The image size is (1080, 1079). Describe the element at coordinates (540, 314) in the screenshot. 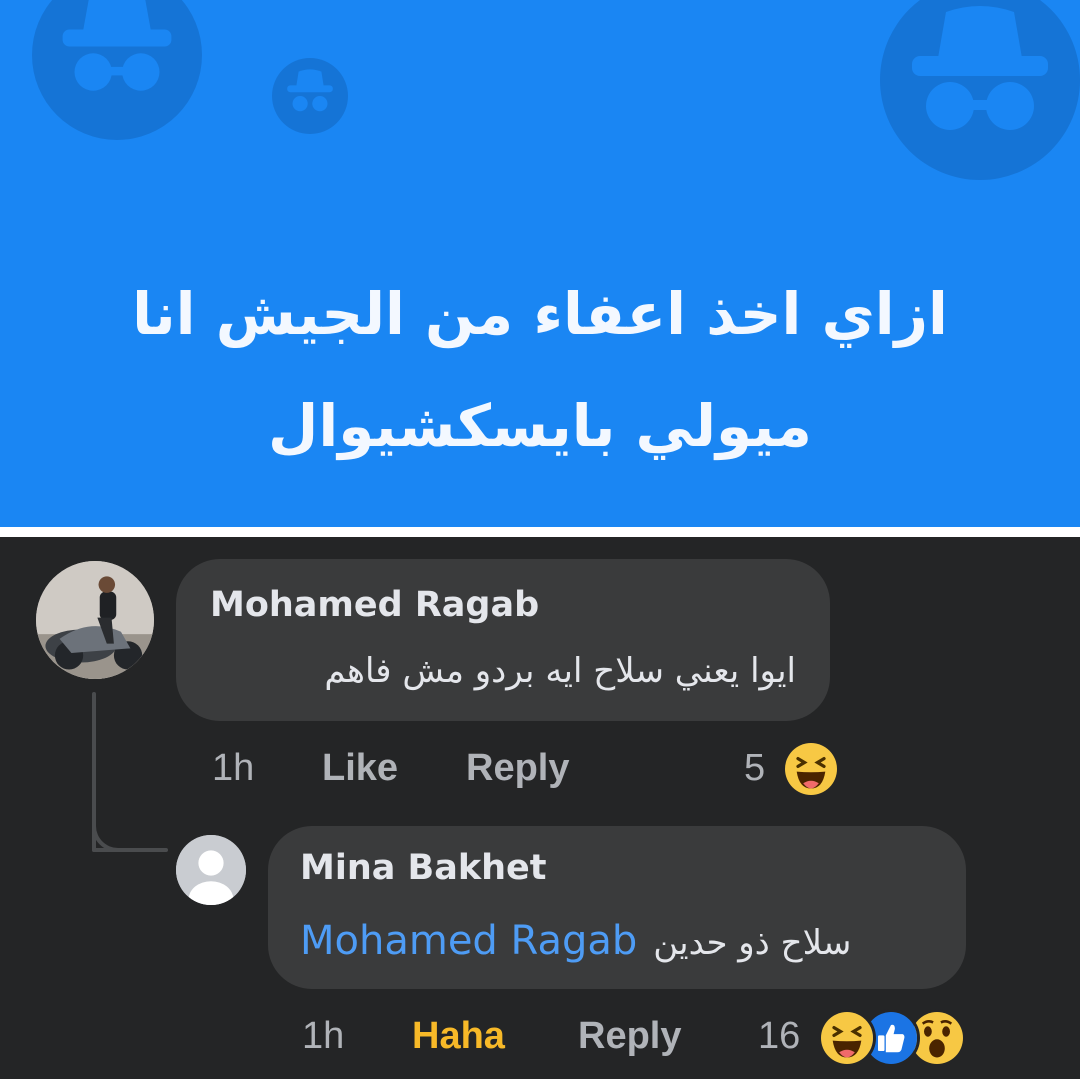

I see `post-text-line: ازاي اخذ اعفاء من الجيش انا` at that location.